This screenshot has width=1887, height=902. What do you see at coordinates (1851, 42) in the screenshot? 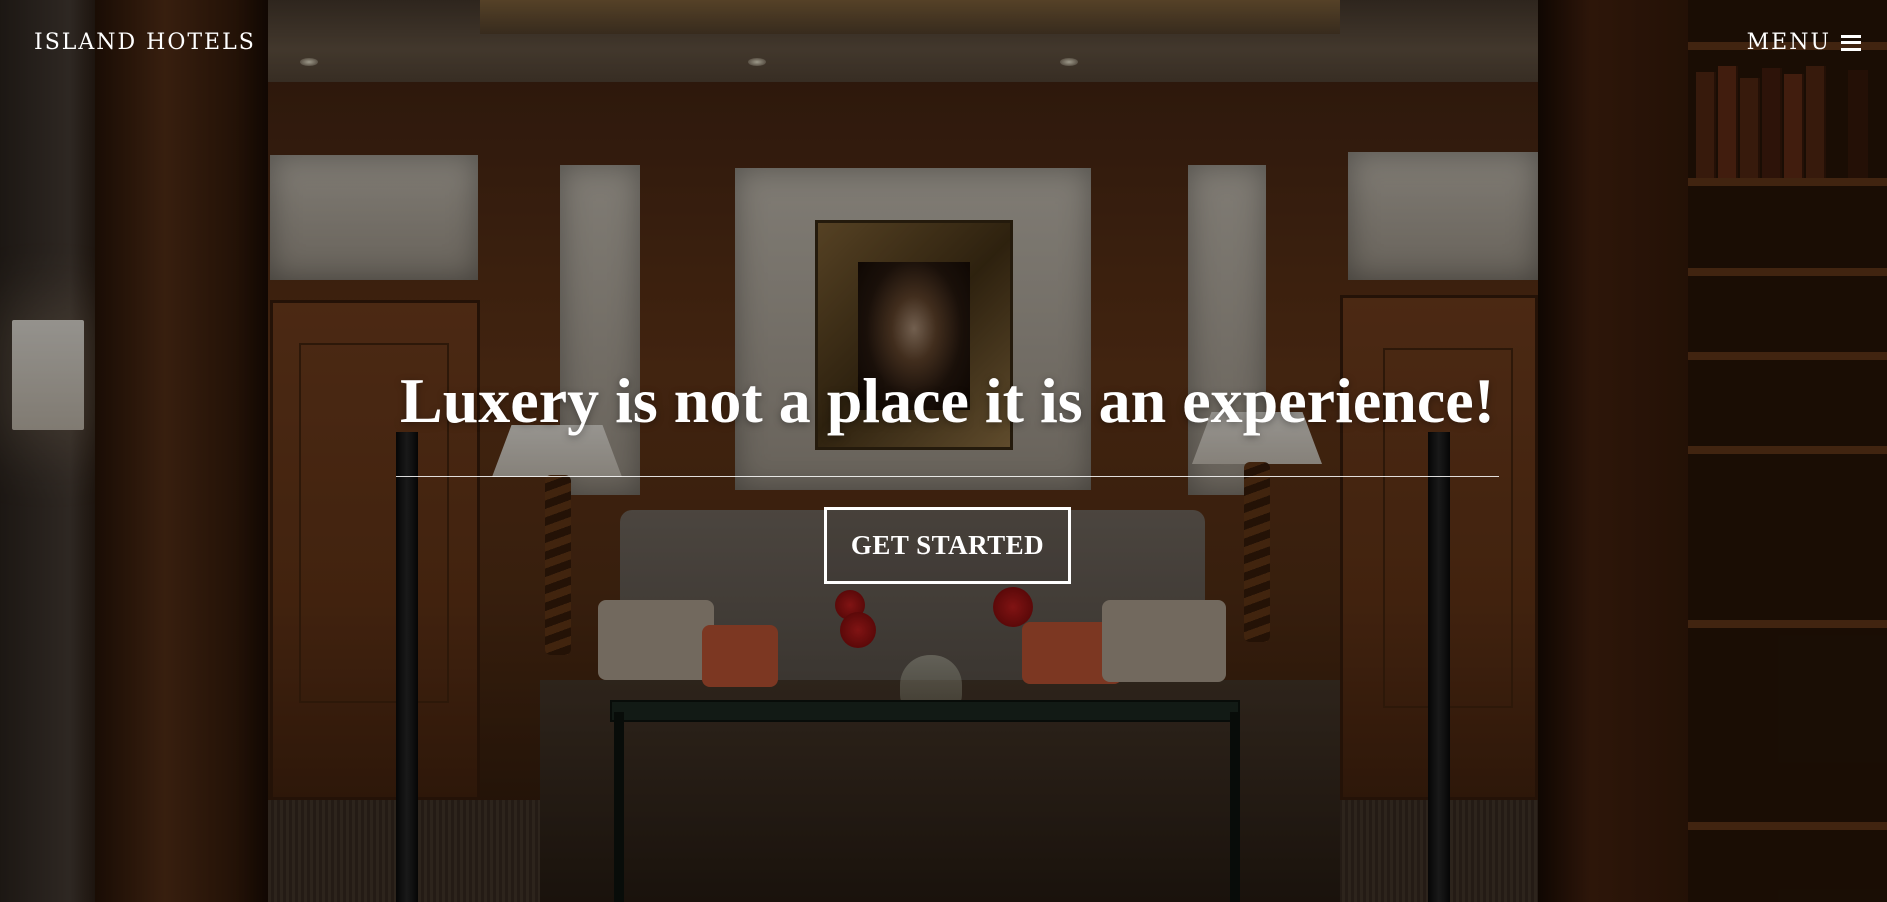
I see `hamburger-icon` at bounding box center [1851, 42].